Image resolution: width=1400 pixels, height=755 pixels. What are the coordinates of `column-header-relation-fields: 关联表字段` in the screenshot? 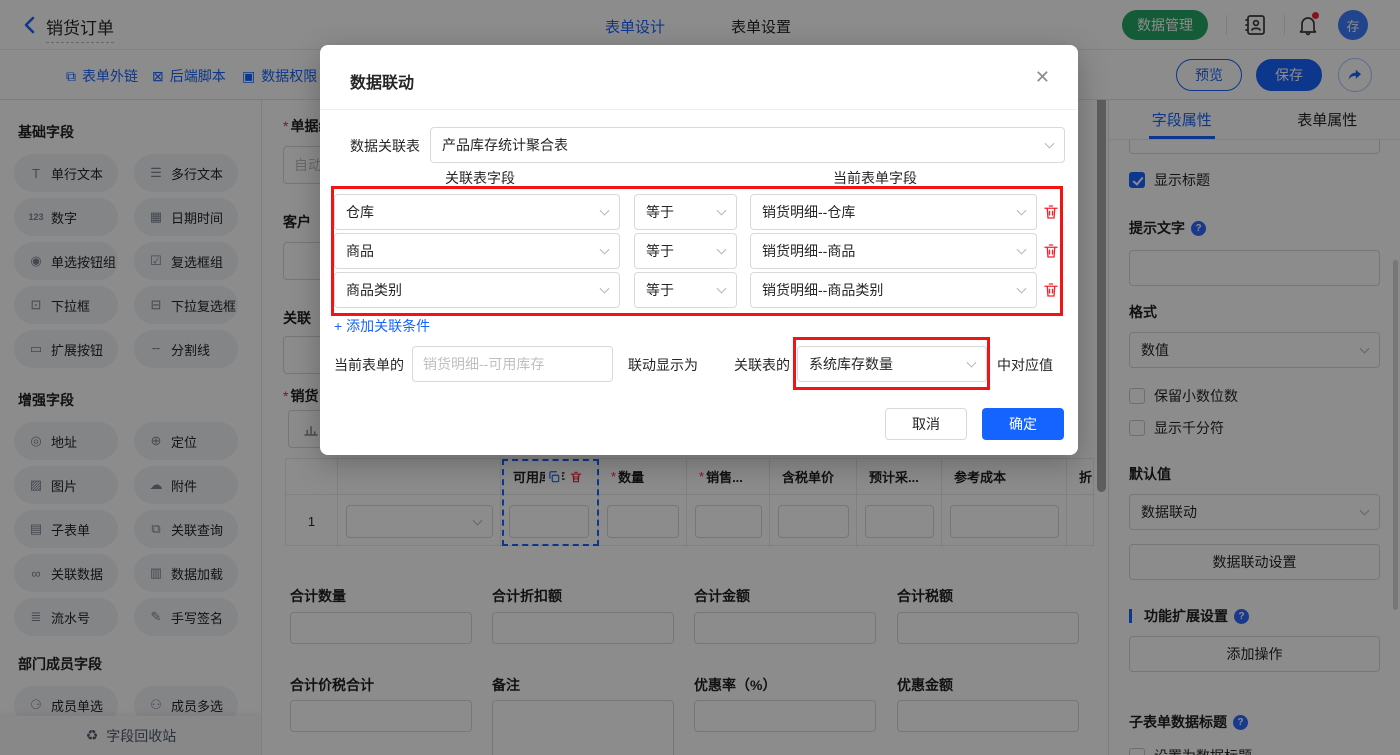 It's located at (480, 178).